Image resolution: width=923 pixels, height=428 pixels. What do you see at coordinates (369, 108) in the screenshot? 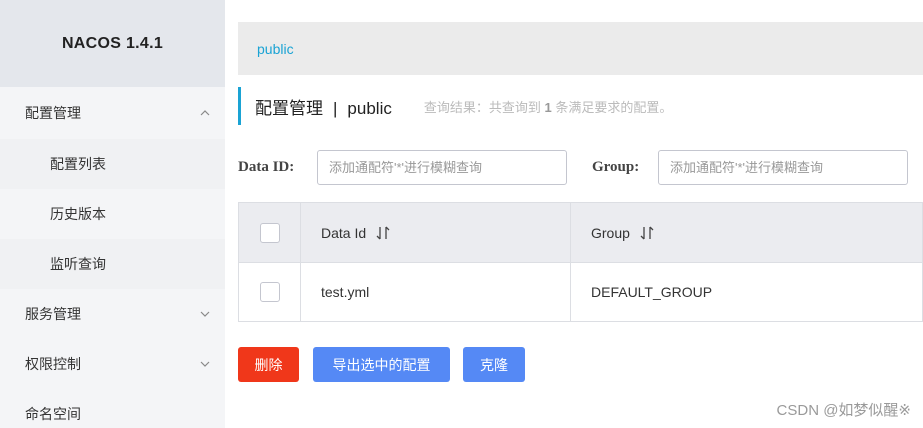
I see `page-title-namespace: public` at bounding box center [369, 108].